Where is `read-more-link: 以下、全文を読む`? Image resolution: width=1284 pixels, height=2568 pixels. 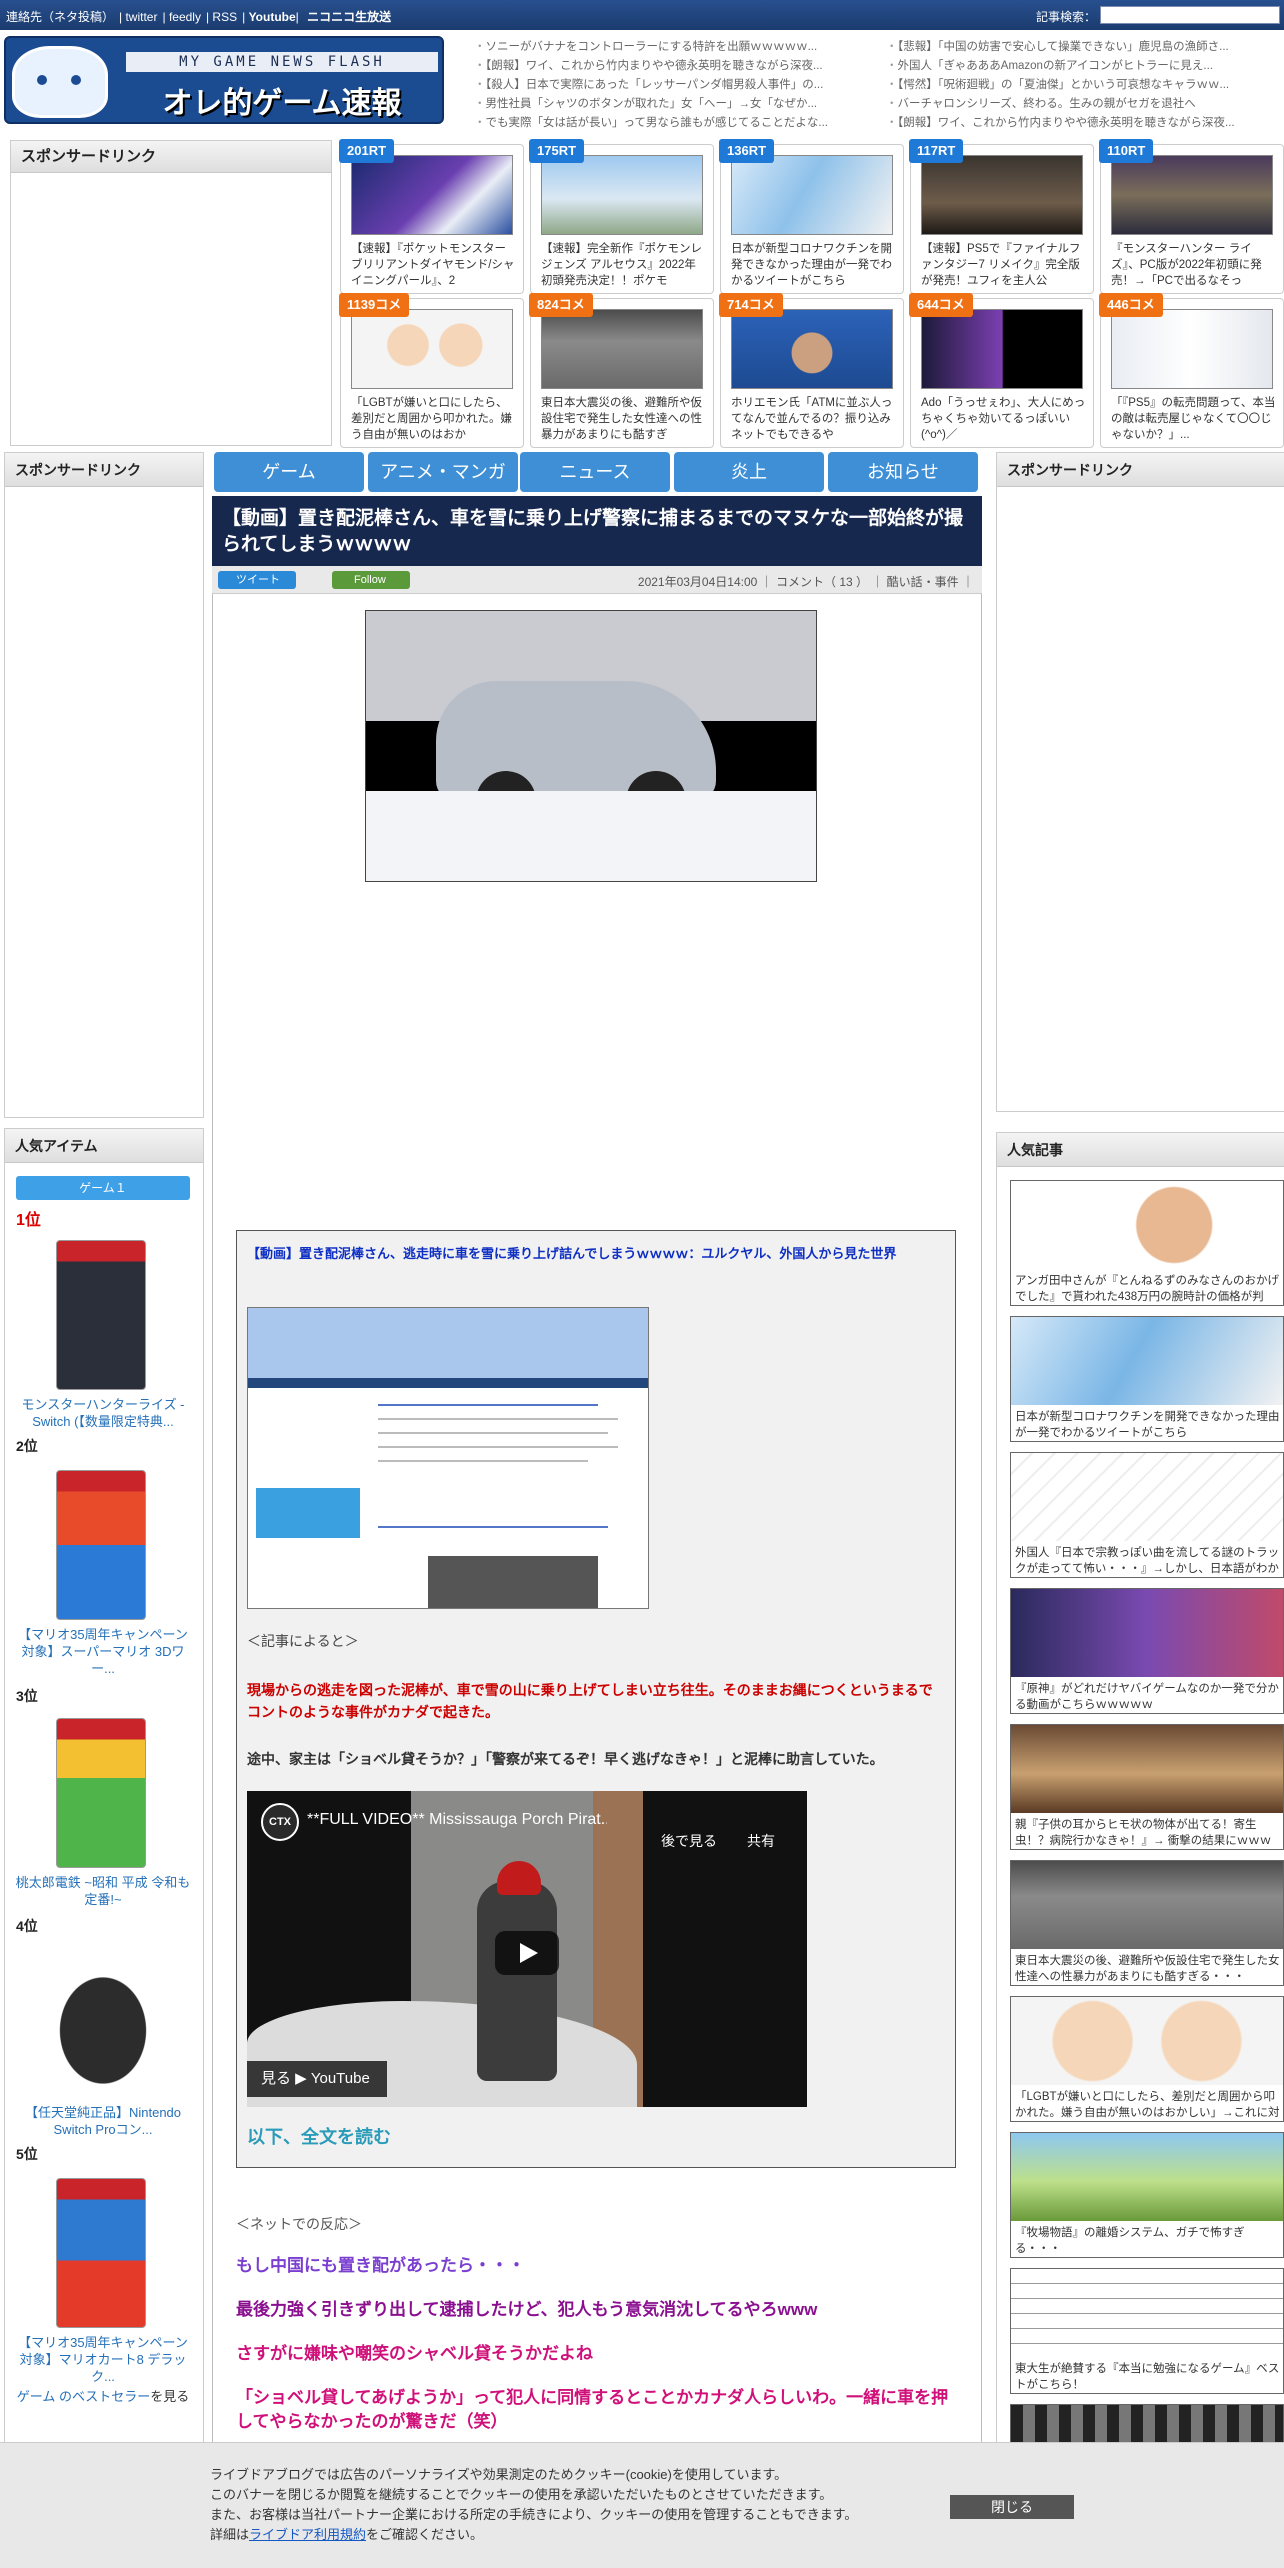
read-more-link: 以下、全文を読む is located at coordinates (319, 2136).